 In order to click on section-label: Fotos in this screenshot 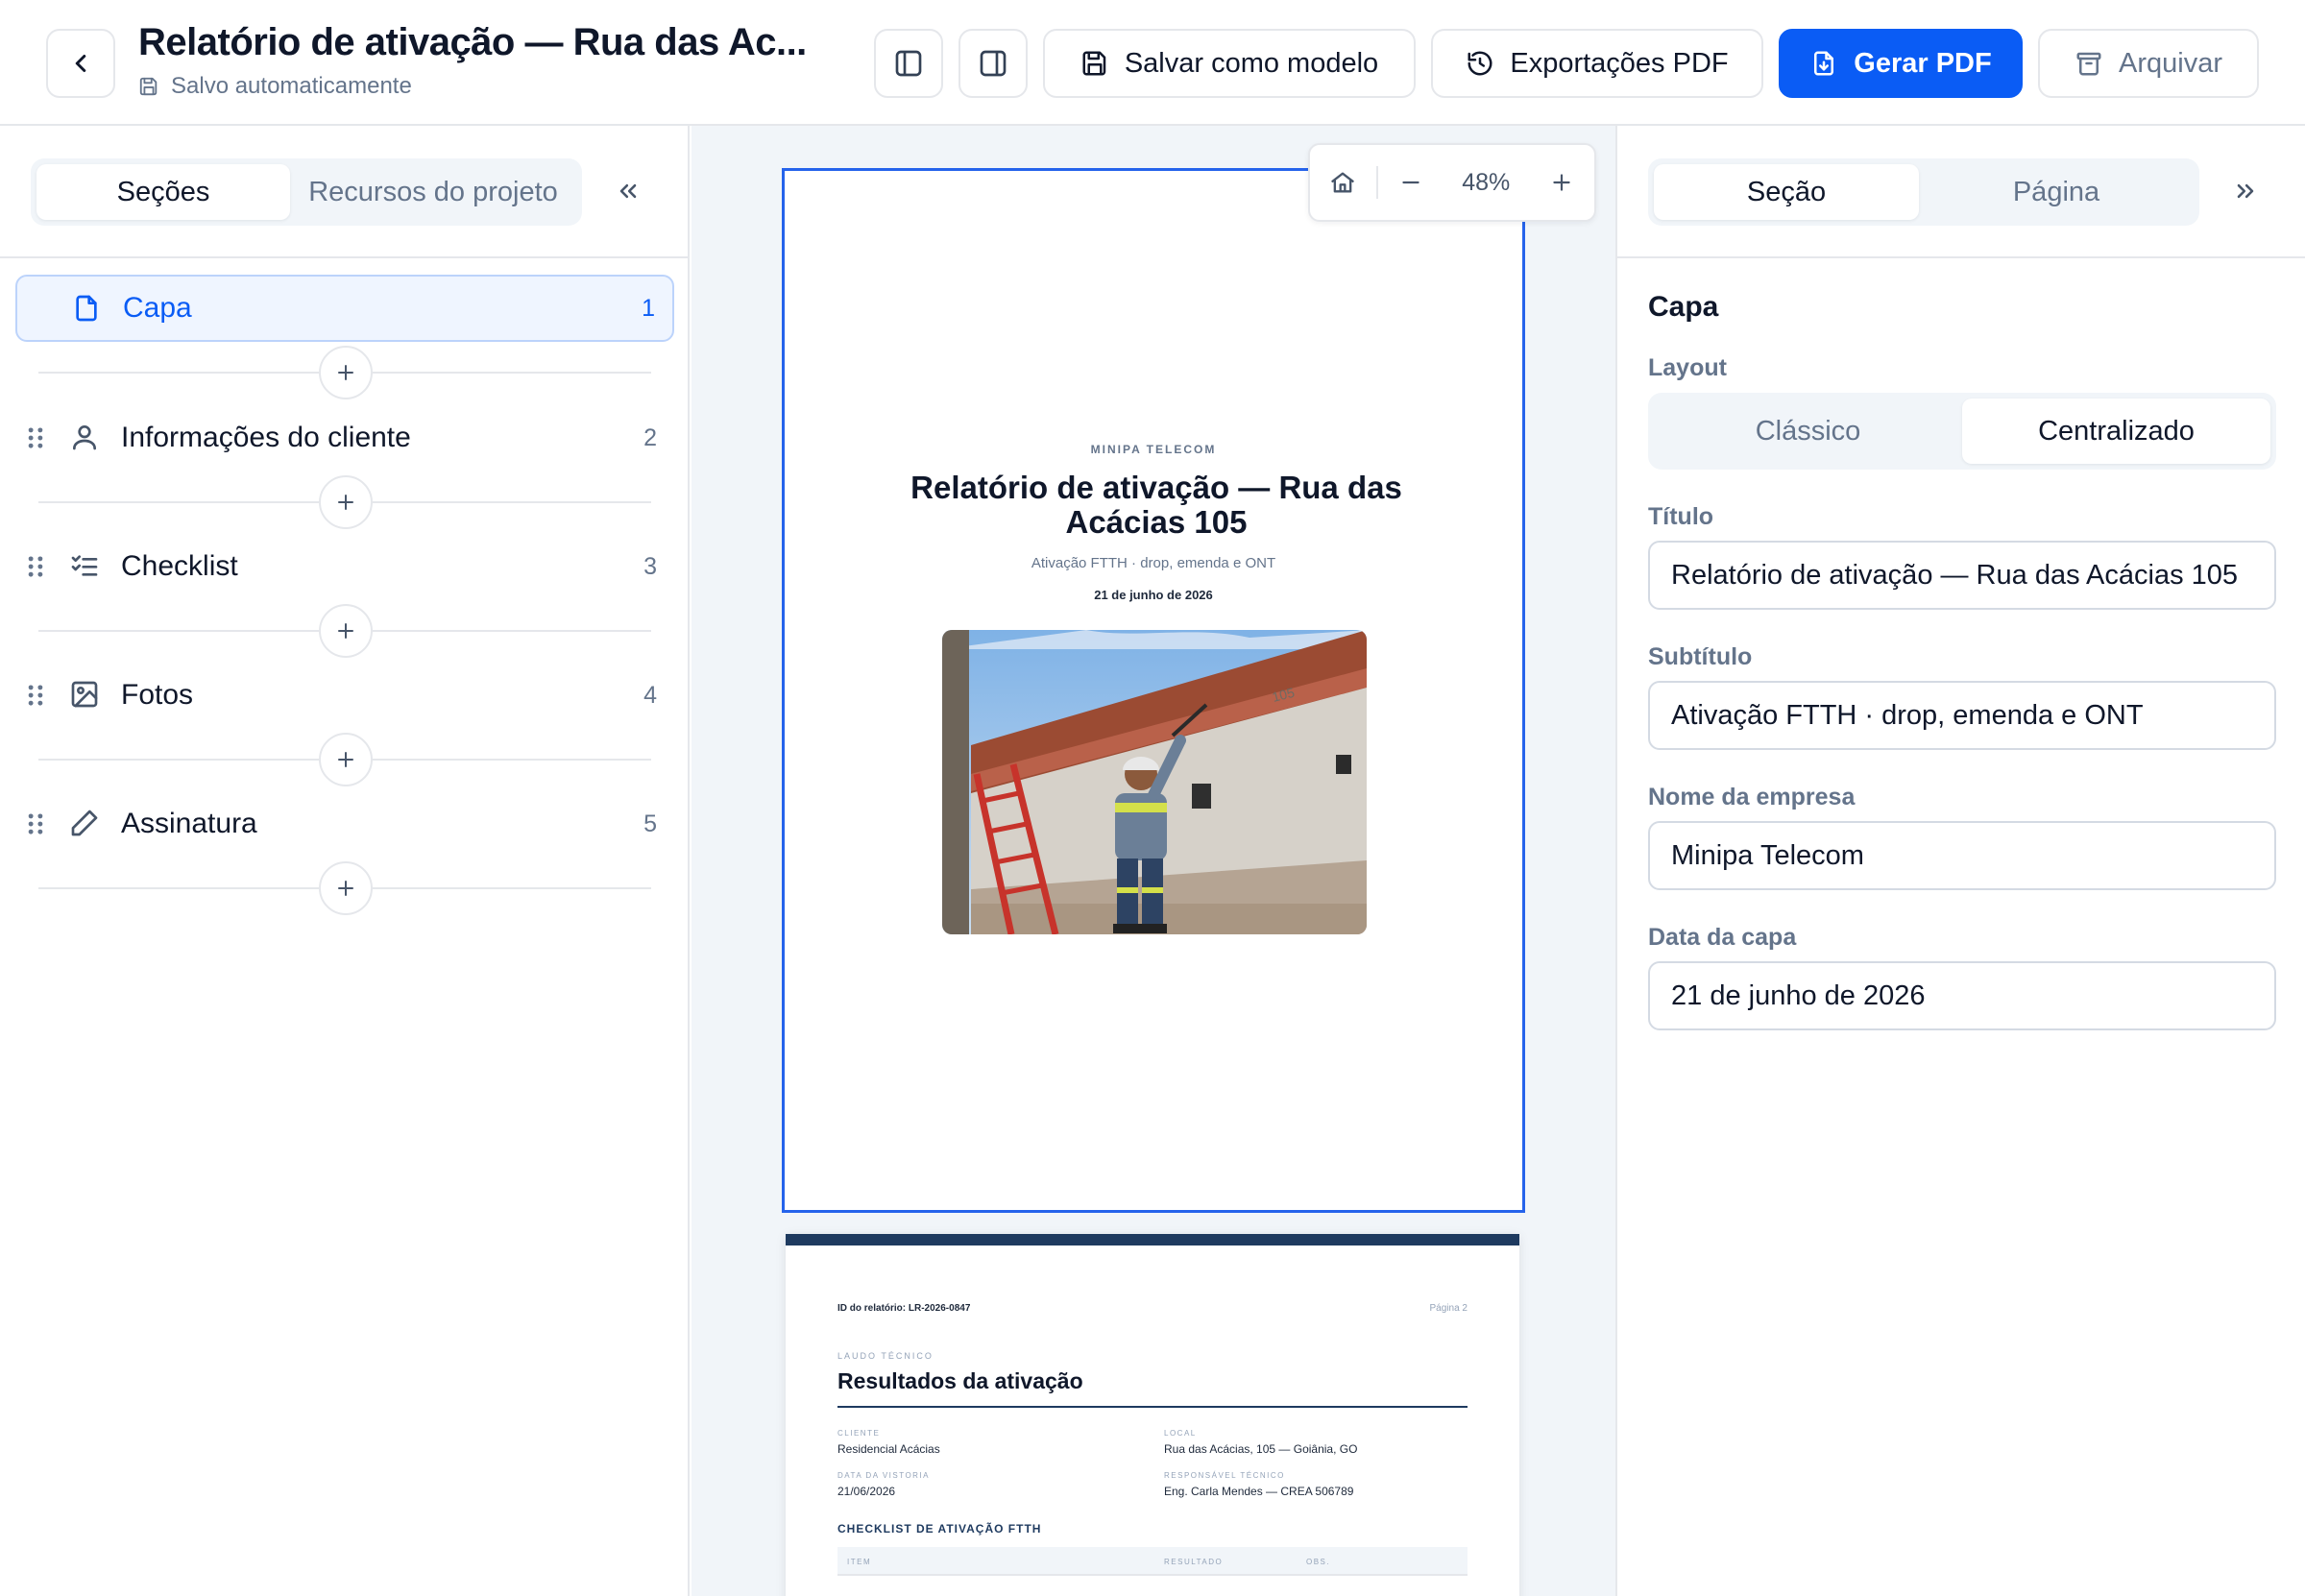, I will do `click(157, 695)`.